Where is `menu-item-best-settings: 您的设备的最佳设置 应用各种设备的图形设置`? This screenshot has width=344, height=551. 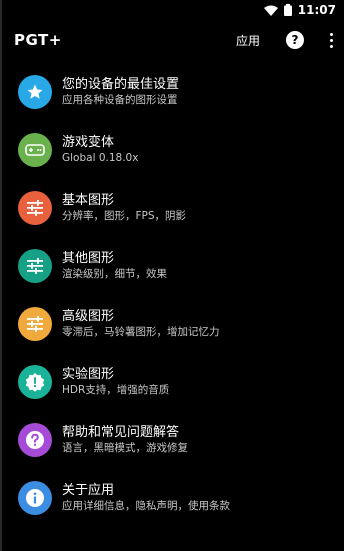 menu-item-best-settings: 您的设备的最佳设置 应用各种设备的图形设置 is located at coordinates (172, 92).